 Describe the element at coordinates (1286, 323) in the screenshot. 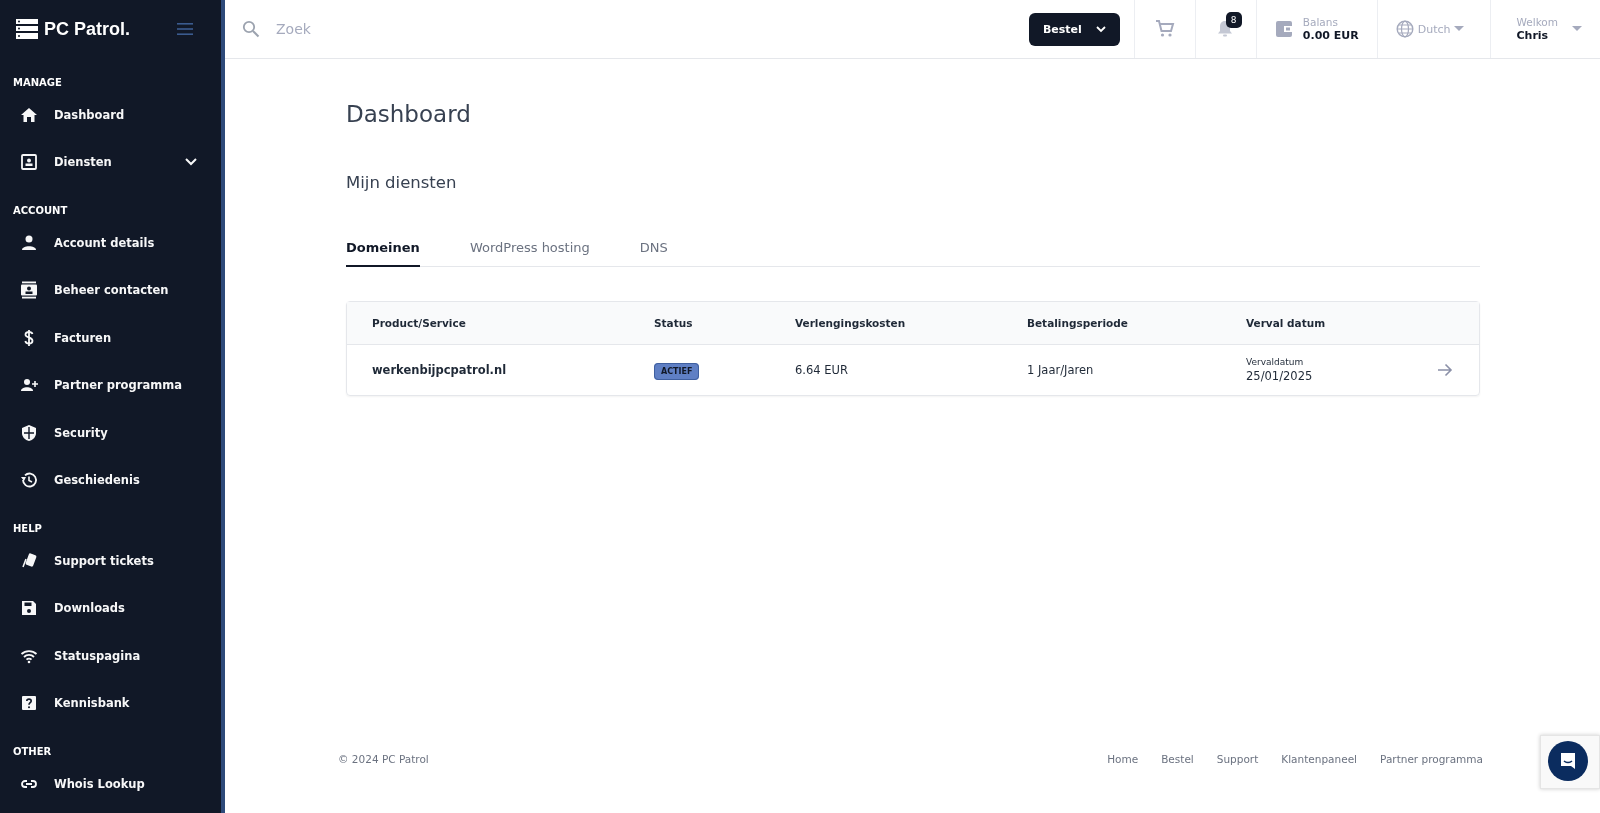

I see `column-header: Verval datum` at that location.